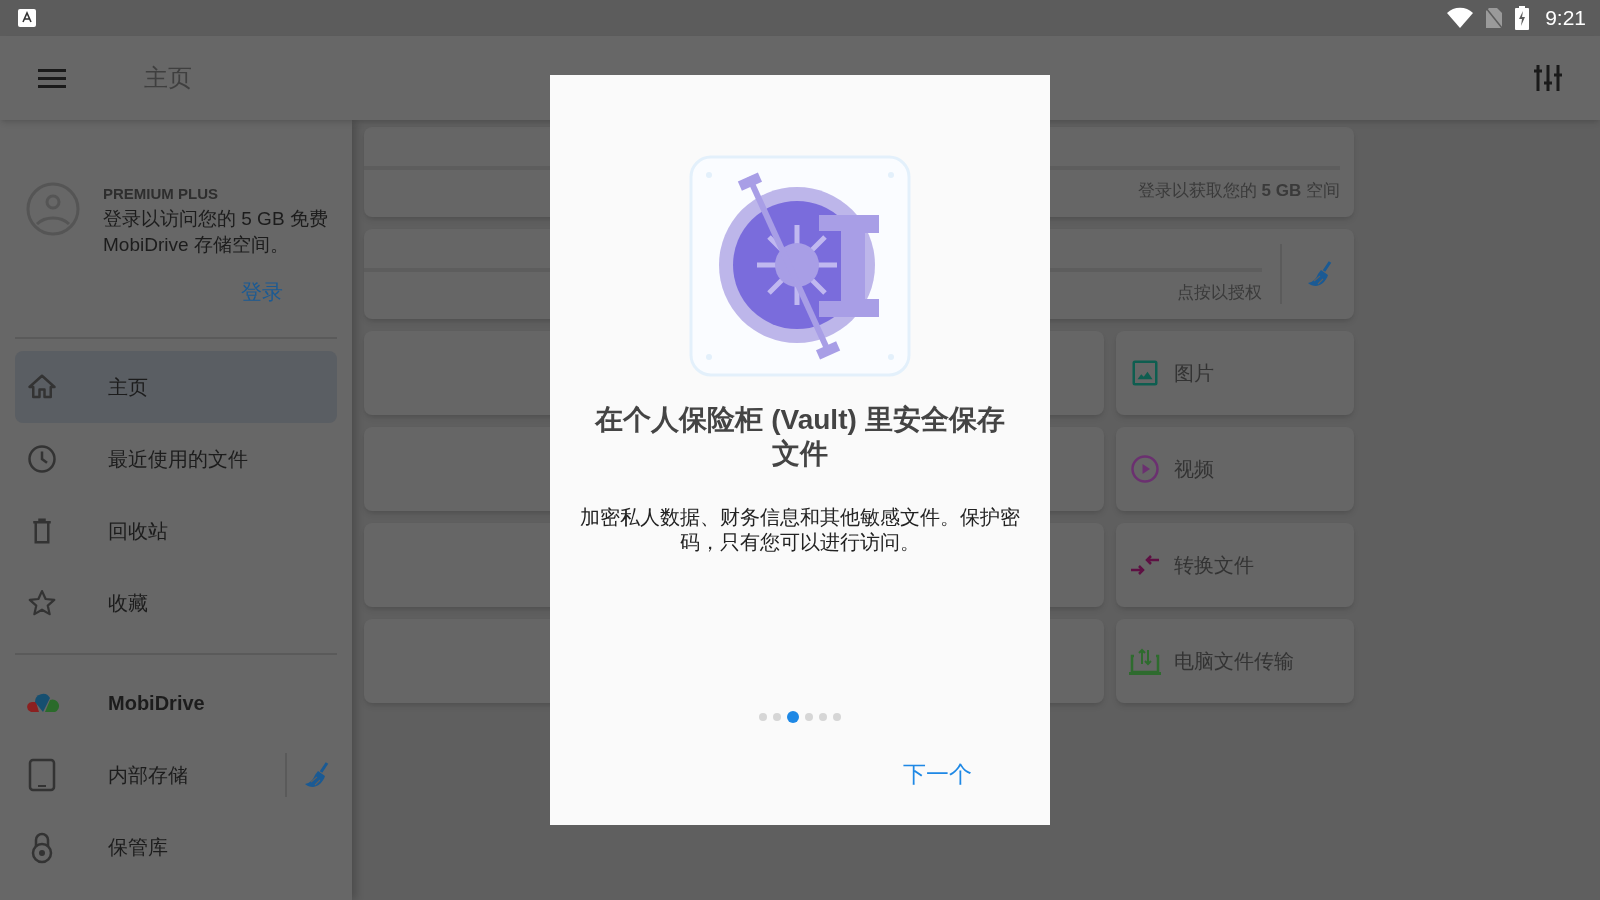 The width and height of the screenshot is (1600, 900). Describe the element at coordinates (1565, 18) in the screenshot. I see `clock-time: 9:21` at that location.